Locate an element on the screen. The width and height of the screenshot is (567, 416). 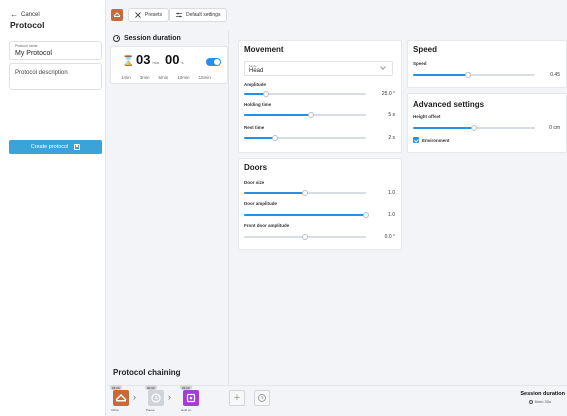
logo-icon is located at coordinates (117, 15).